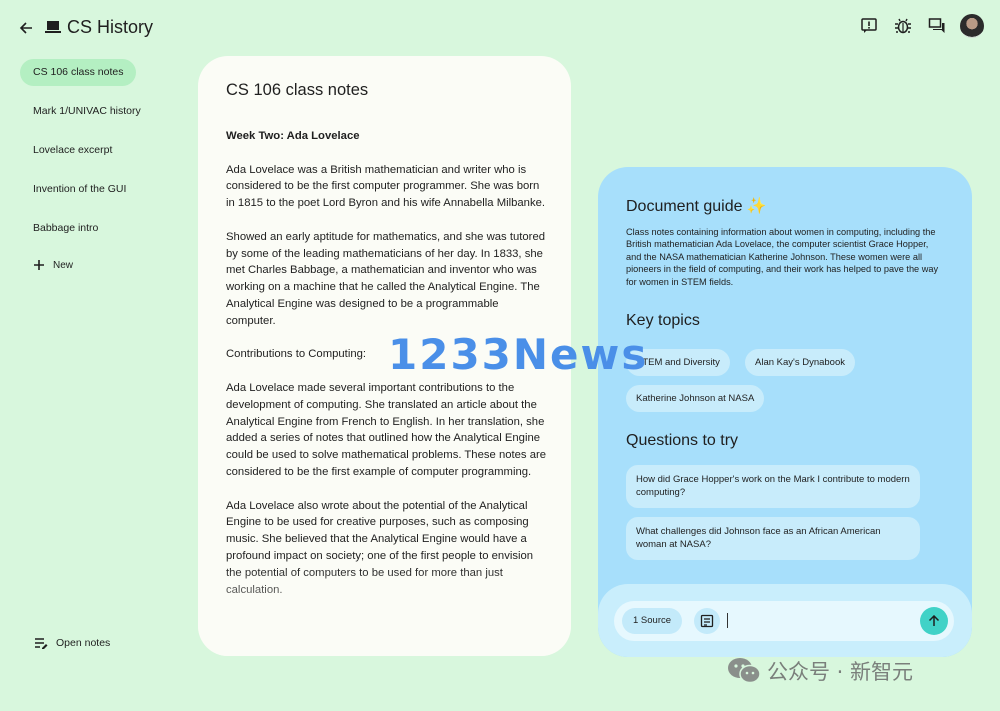 This screenshot has width=1000, height=711. Describe the element at coordinates (840, 672) in the screenshot. I see `wechat-watermark-text: 公众号 · 新智元` at that location.